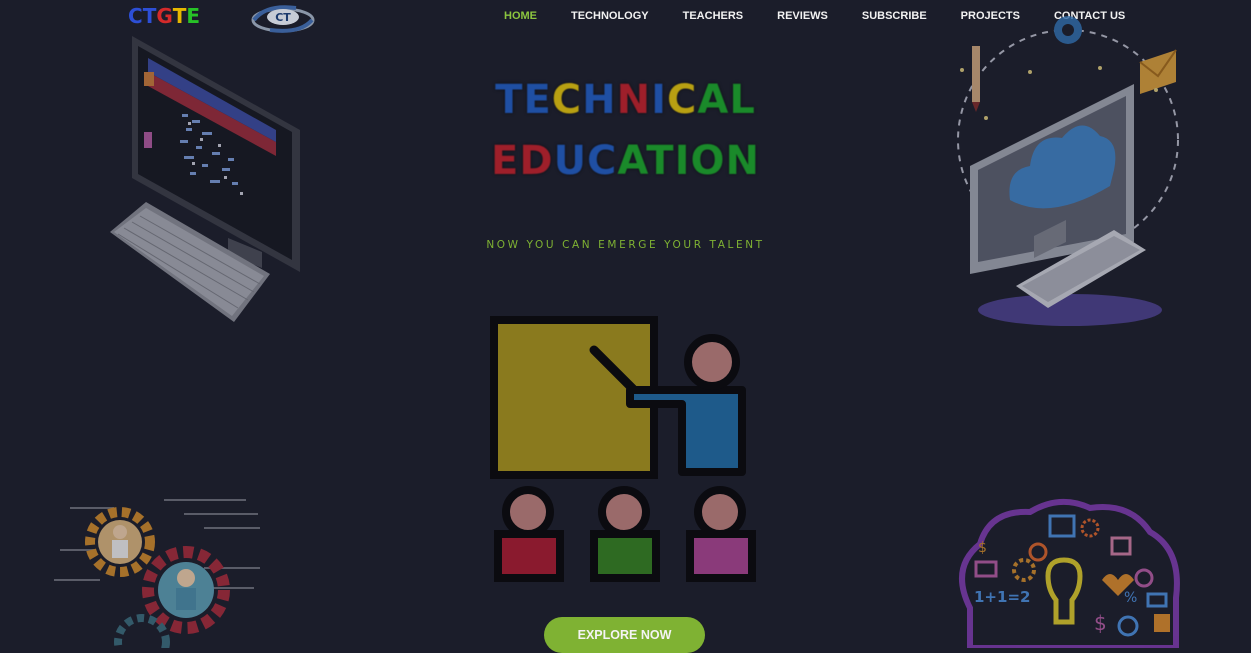 This screenshot has height=653, width=1251. Describe the element at coordinates (610, 16) in the screenshot. I see `nav-technology: TECHNOLOGY` at that location.